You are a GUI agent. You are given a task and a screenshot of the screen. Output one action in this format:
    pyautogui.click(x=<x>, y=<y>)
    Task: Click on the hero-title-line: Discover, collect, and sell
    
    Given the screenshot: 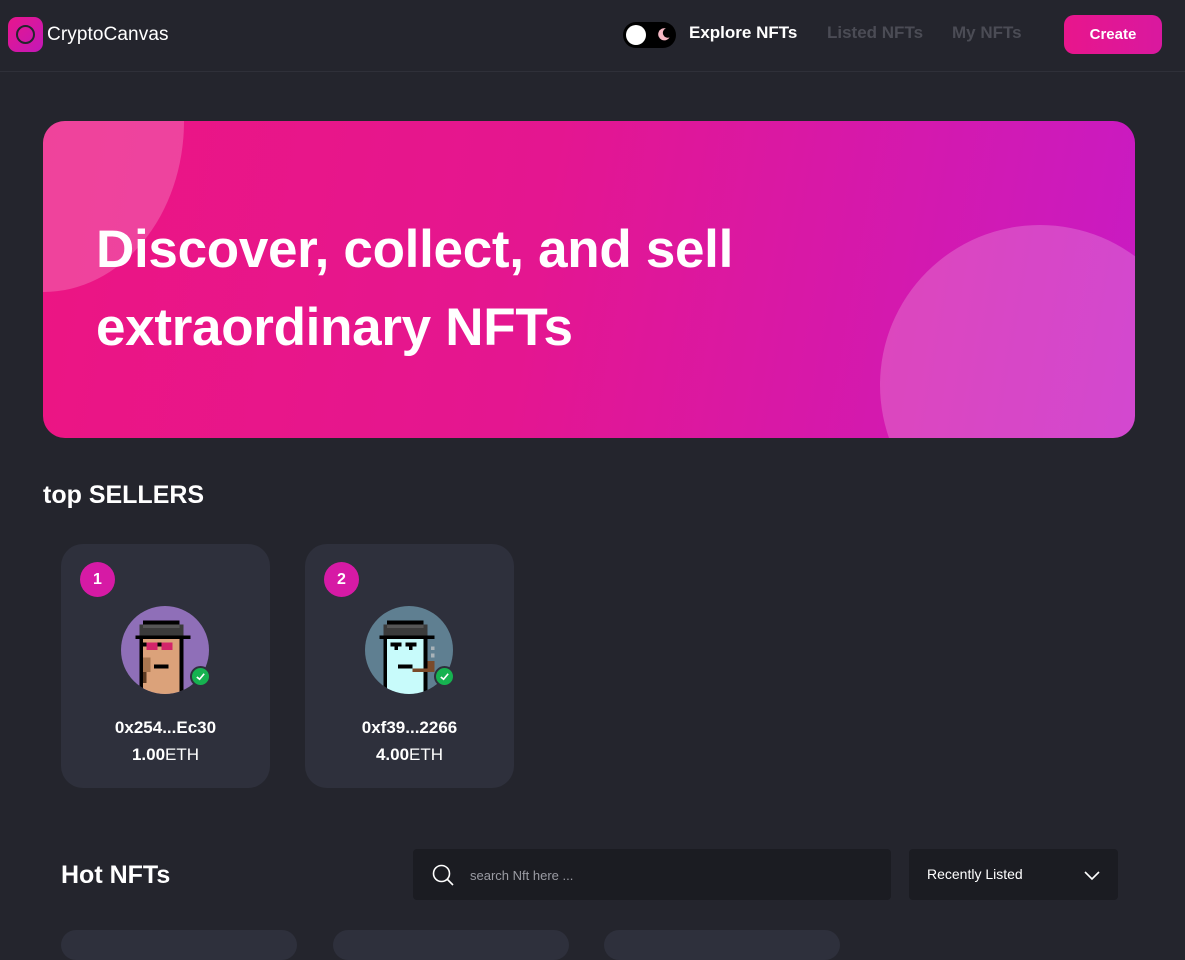 What is the action you would take?
    pyautogui.click(x=415, y=249)
    